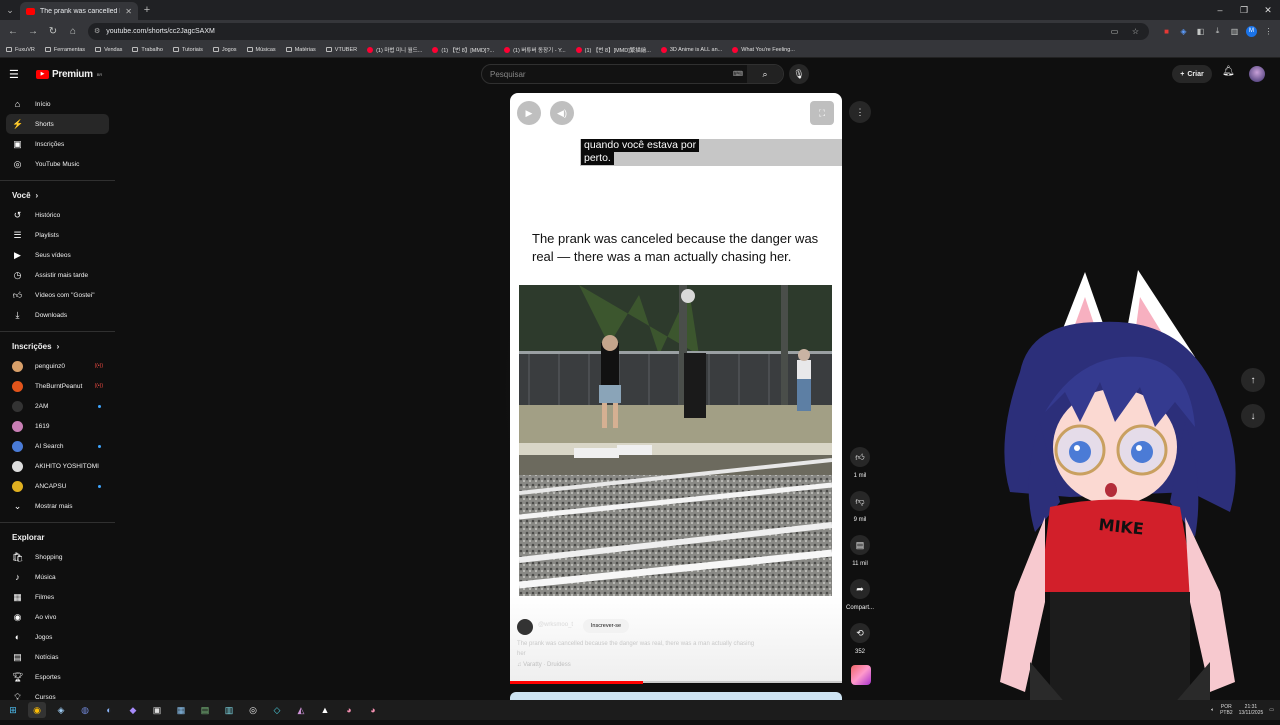  What do you see at coordinates (738, 74) in the screenshot?
I see `keyboard-icon: ⌨` at bounding box center [738, 74].